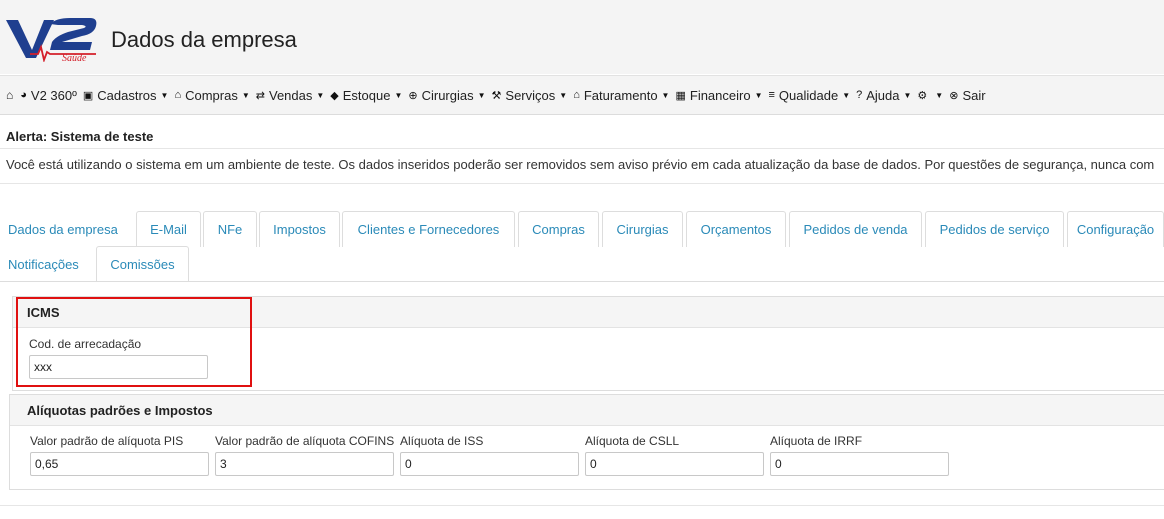 The image size is (1164, 519). I want to click on close-circle-icon: ⊗, so click(954, 95).